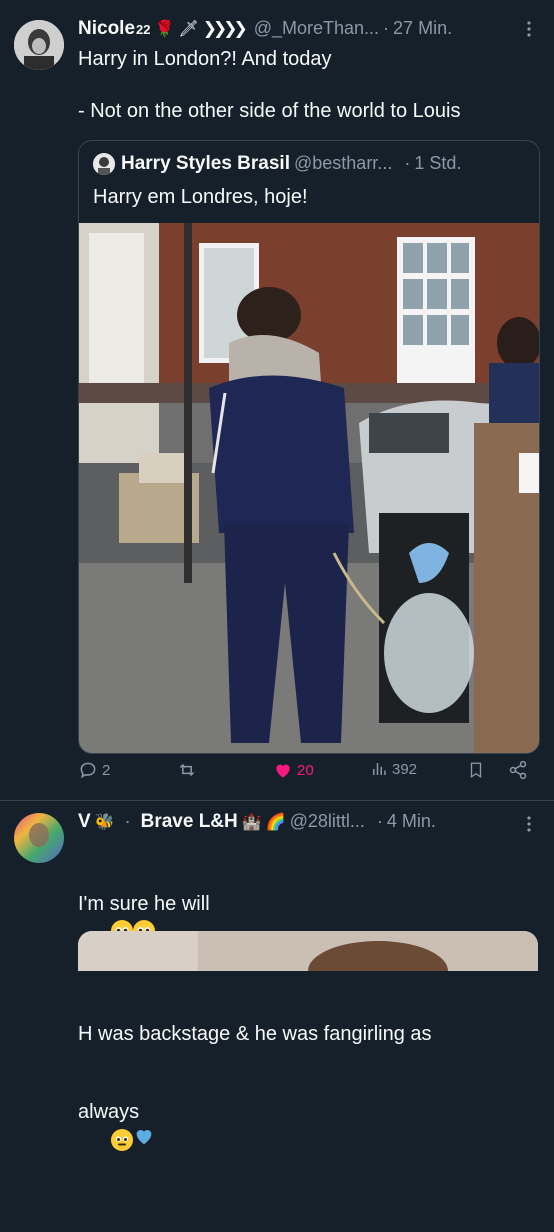 The width and height of the screenshot is (554, 1232). What do you see at coordinates (109, 1112) in the screenshot?
I see `tweet-text-line: always` at bounding box center [109, 1112].